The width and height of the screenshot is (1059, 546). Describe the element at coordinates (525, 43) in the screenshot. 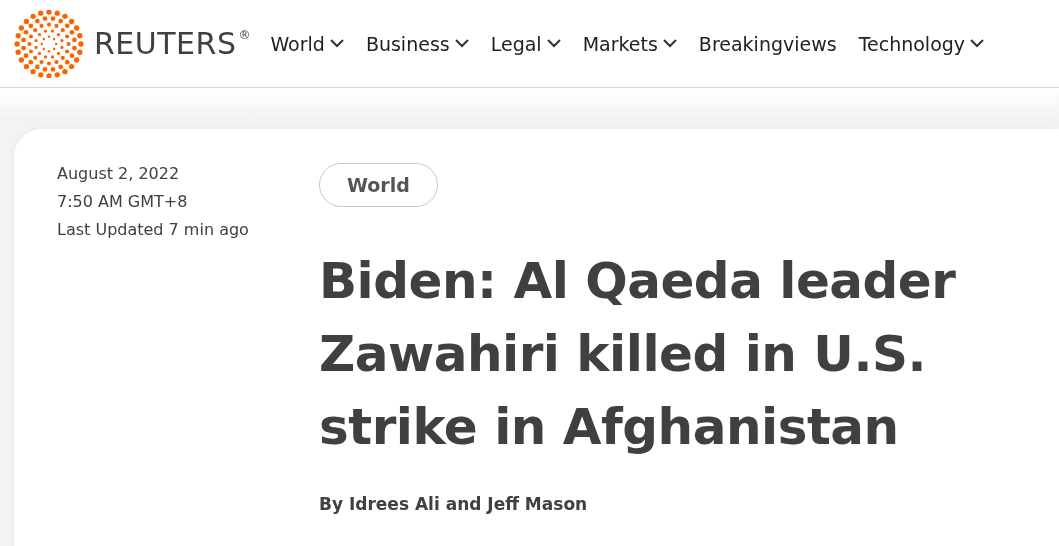

I see `nav-link: Legal` at that location.